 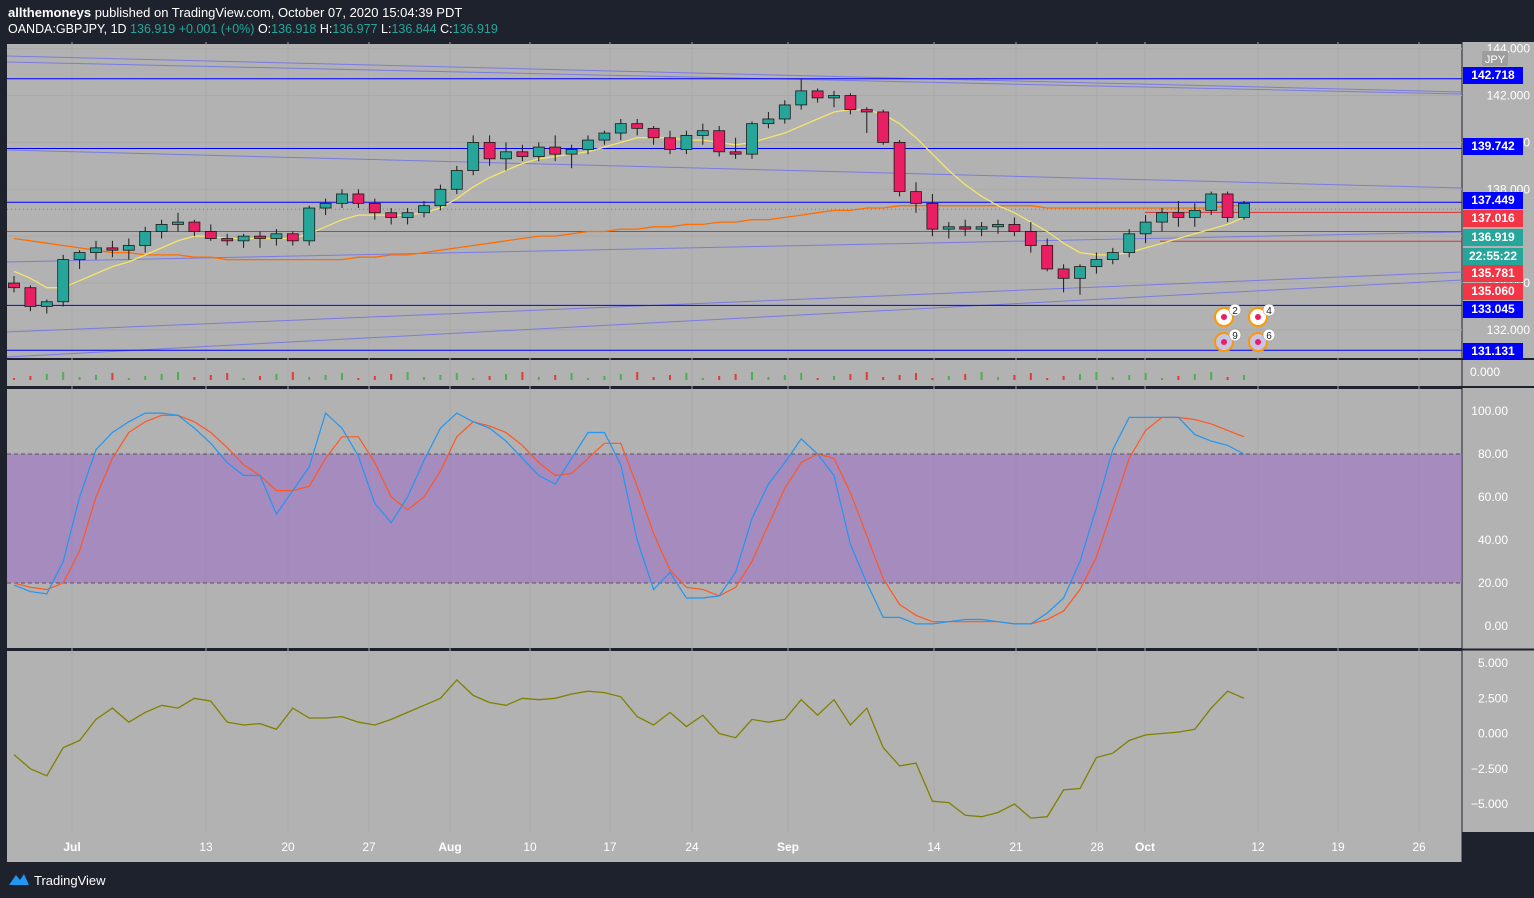 What do you see at coordinates (71, 847) in the screenshot?
I see `time-tick-label: Jul` at bounding box center [71, 847].